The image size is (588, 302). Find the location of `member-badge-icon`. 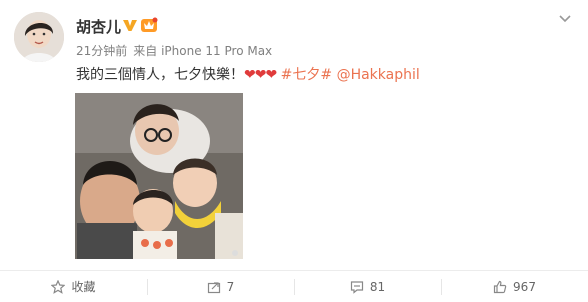

member-badge-icon is located at coordinates (149, 25).